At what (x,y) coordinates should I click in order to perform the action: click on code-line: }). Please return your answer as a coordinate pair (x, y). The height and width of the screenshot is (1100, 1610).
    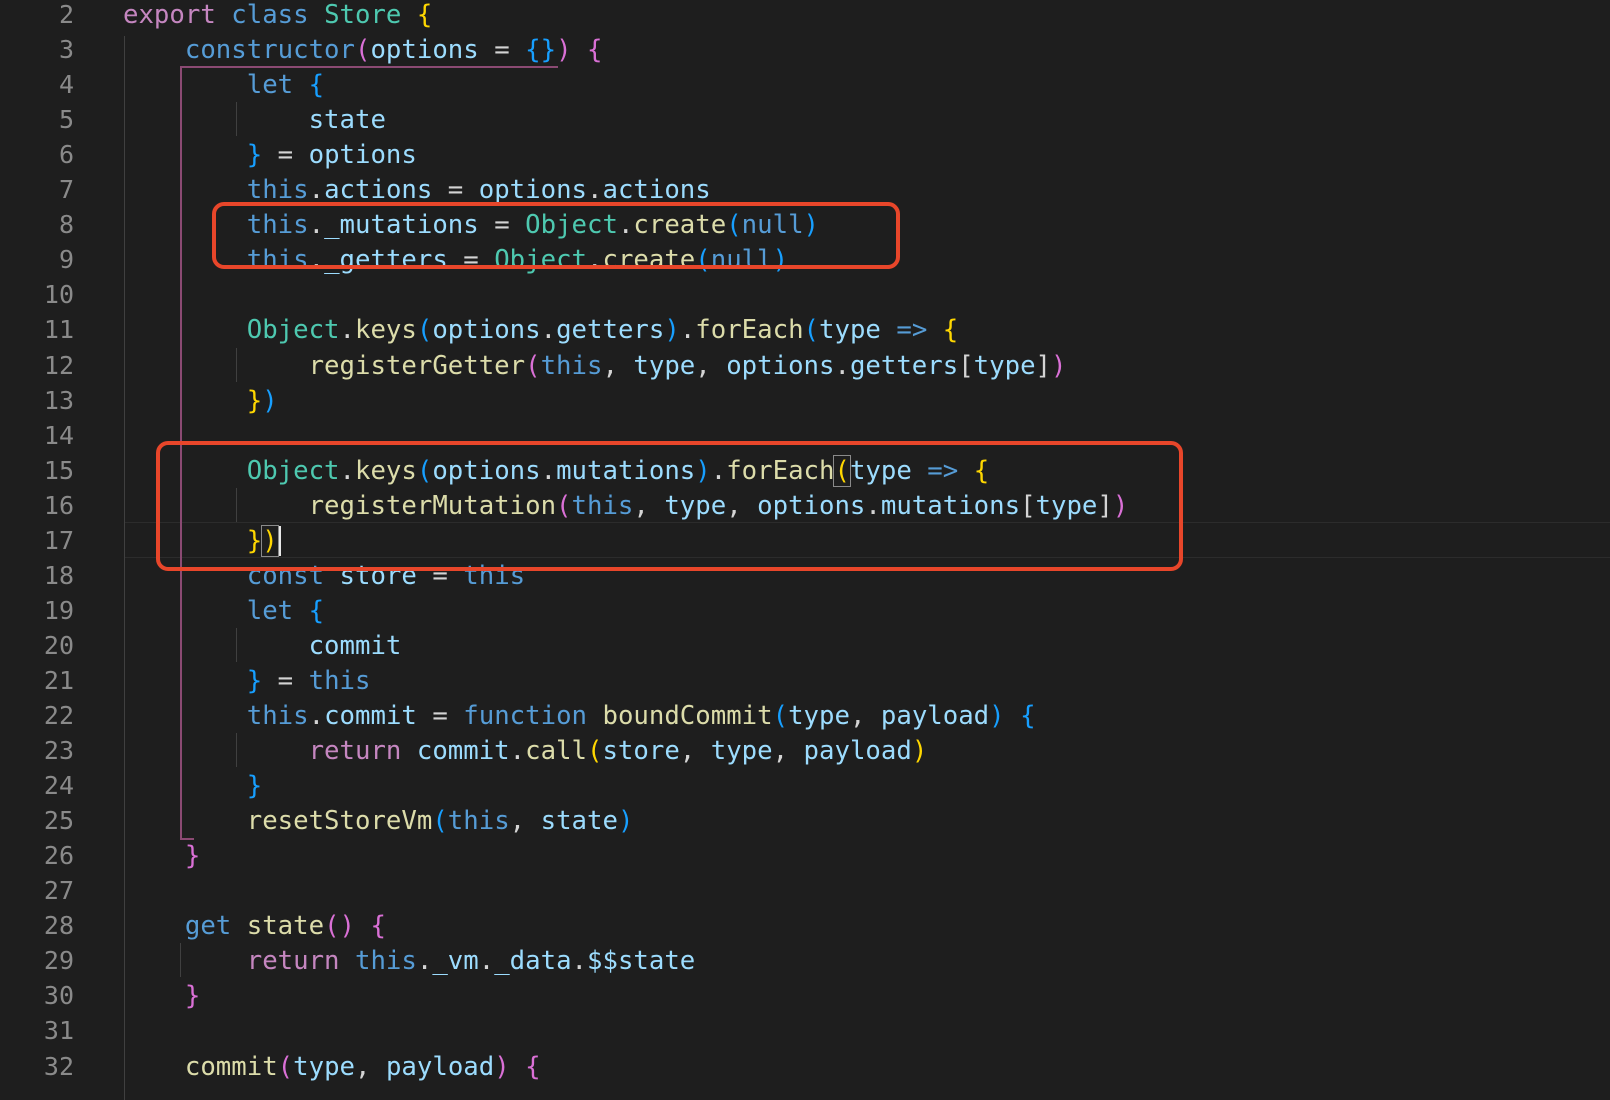
    Looking at the image, I should click on (200, 401).